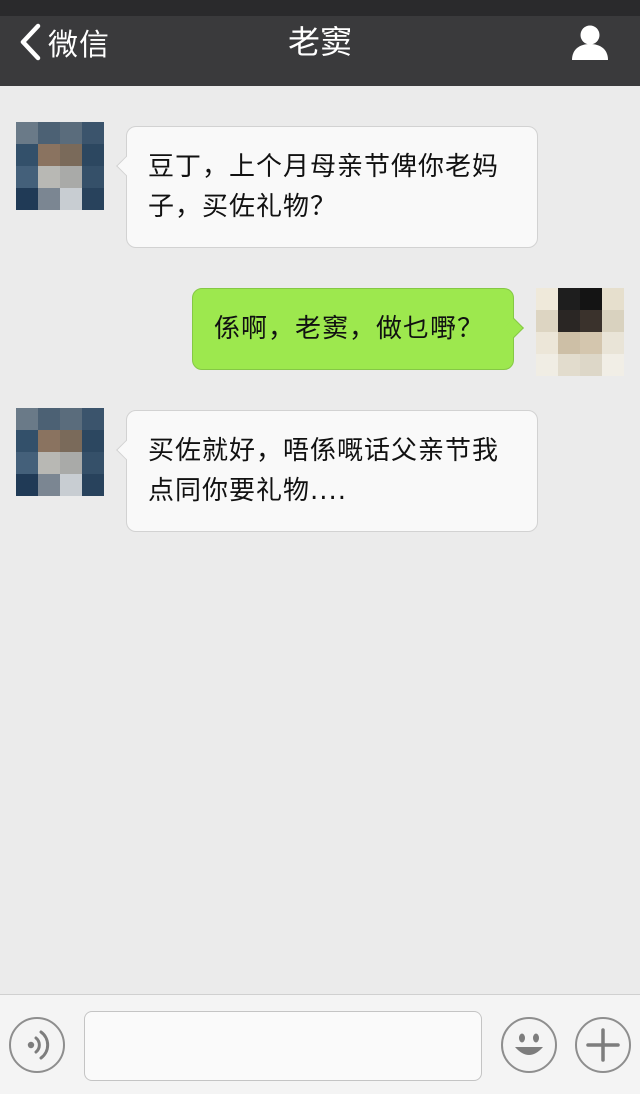 This screenshot has width=640, height=1094. What do you see at coordinates (580, 332) in the screenshot?
I see `my-avatar` at bounding box center [580, 332].